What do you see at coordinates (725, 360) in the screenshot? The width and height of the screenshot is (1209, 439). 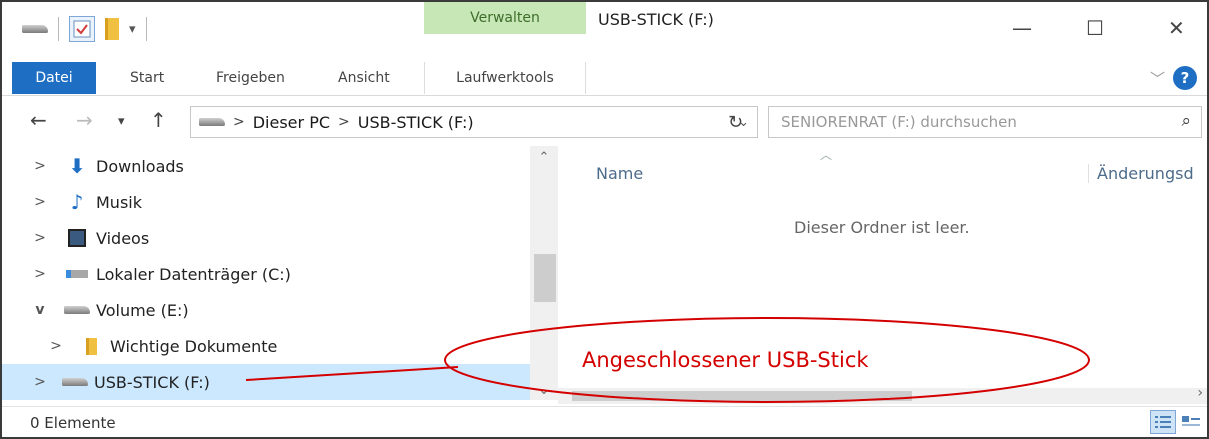 I see `annotation-label: Angeschlossener USB-Stick` at bounding box center [725, 360].